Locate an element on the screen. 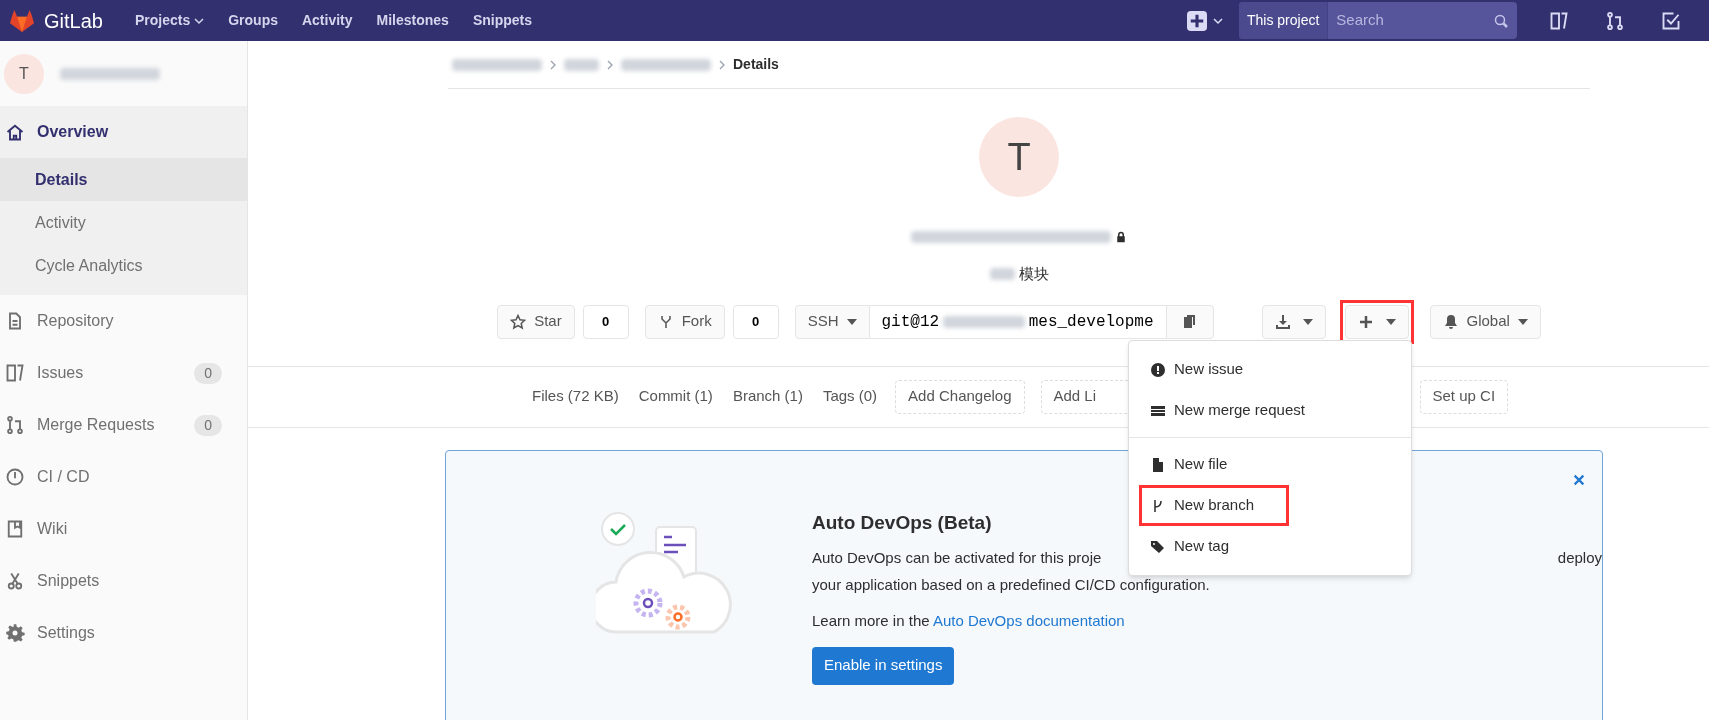 This screenshot has height=720, width=1709. url-text: git@12 is located at coordinates (910, 322).